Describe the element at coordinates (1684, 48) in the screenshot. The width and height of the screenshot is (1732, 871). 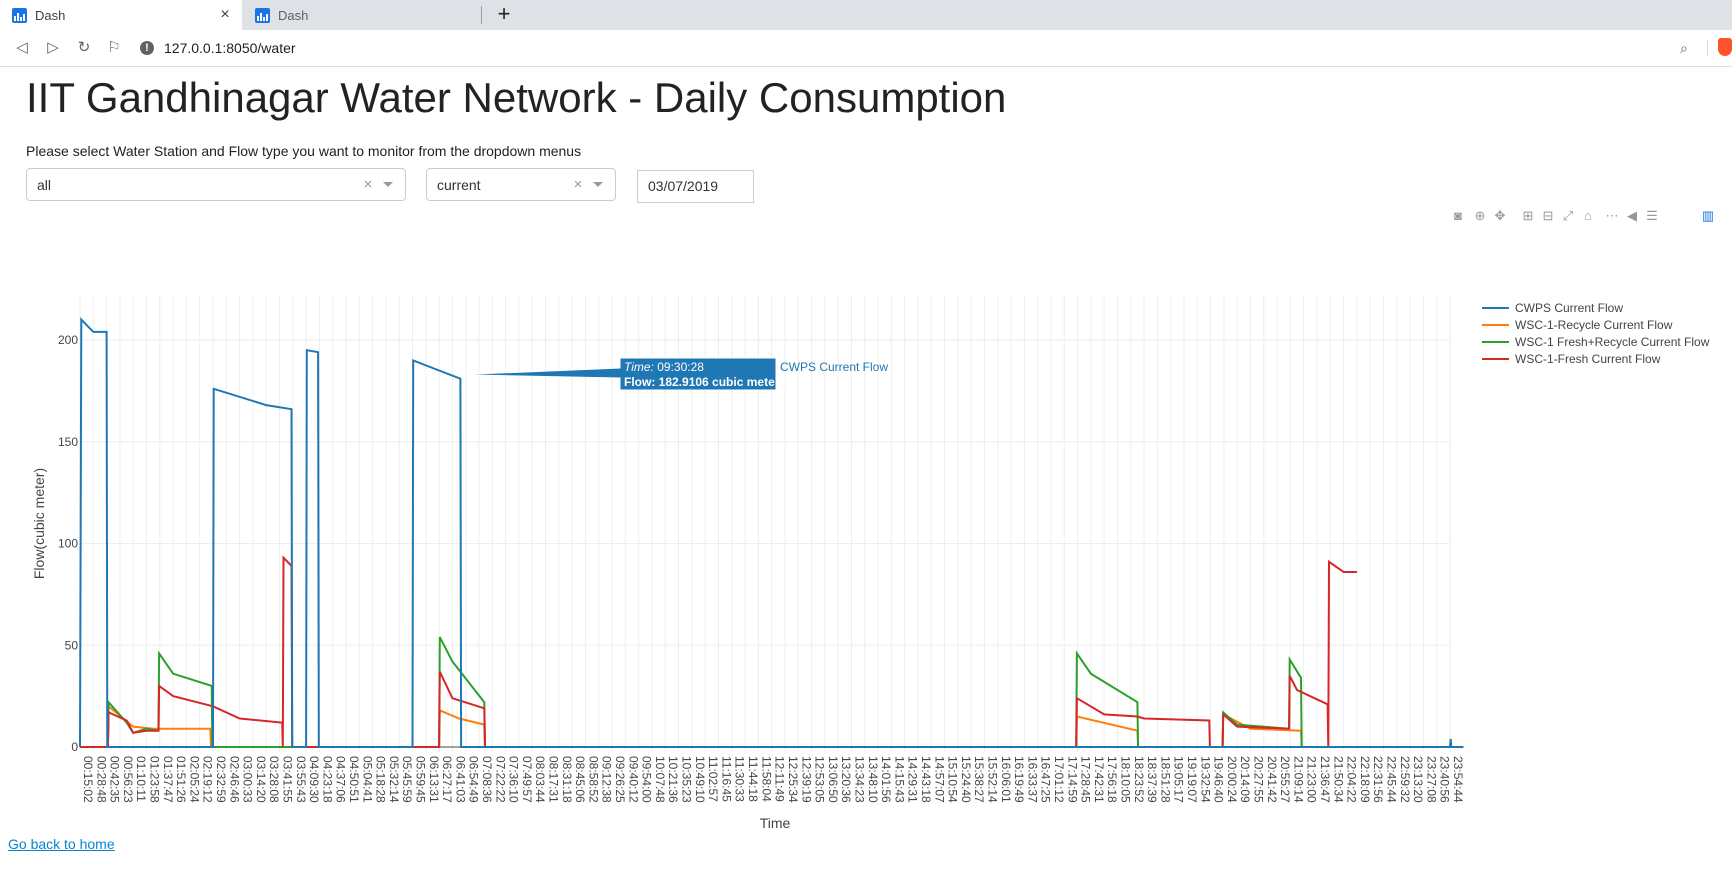
I see `zoom-icon: ⌕` at that location.